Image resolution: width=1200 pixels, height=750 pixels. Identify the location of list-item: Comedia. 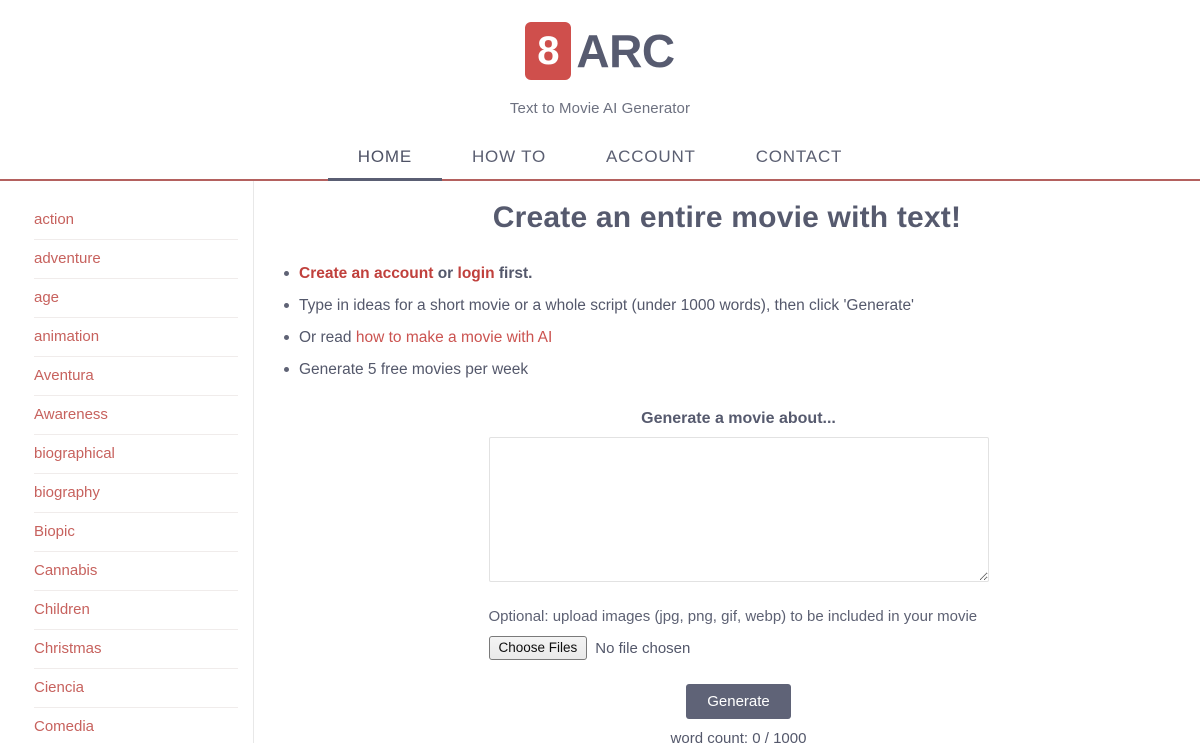
(136, 725).